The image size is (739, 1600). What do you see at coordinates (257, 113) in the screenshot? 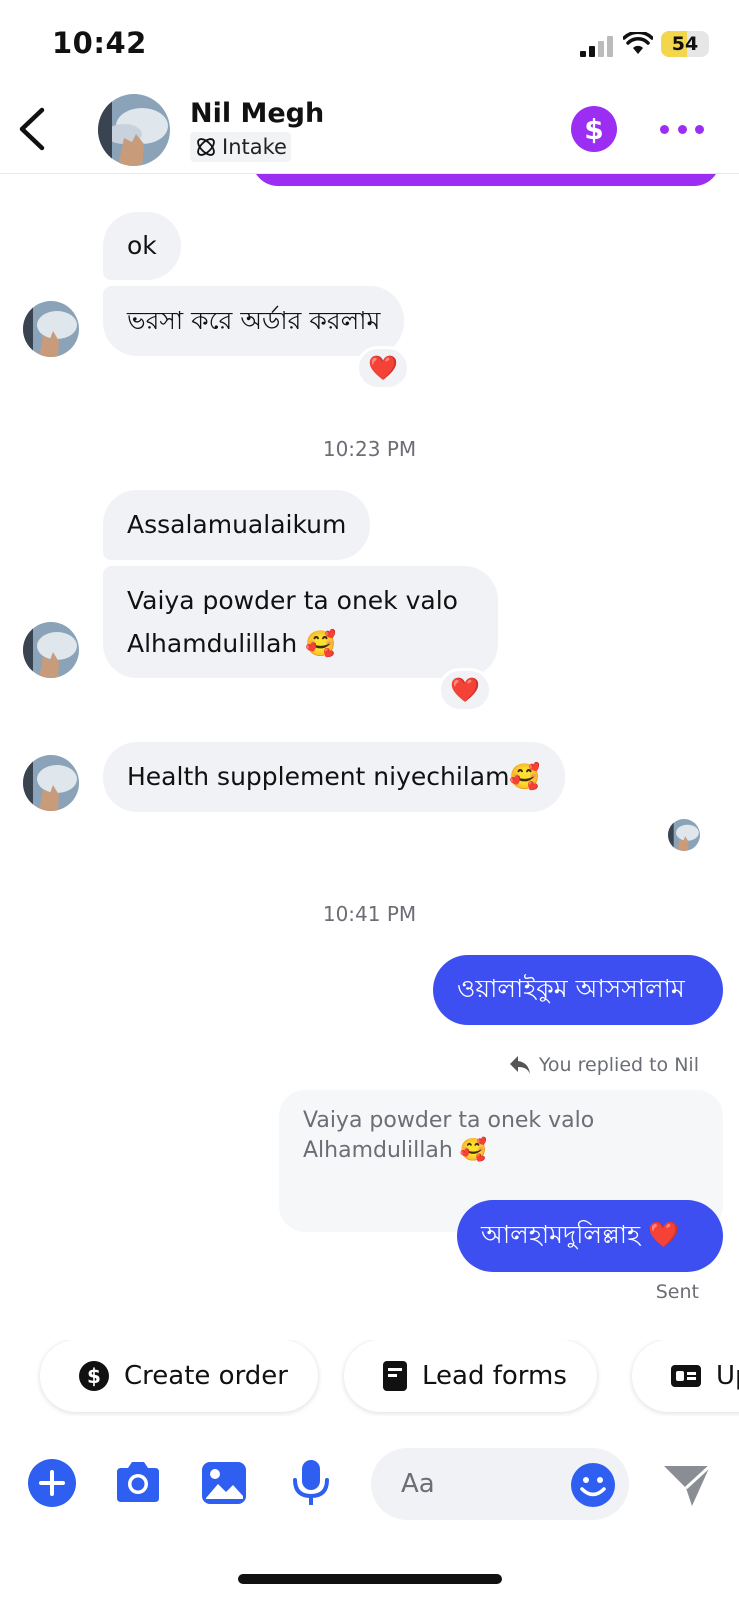
I see `contact-name: Nil Megh` at bounding box center [257, 113].